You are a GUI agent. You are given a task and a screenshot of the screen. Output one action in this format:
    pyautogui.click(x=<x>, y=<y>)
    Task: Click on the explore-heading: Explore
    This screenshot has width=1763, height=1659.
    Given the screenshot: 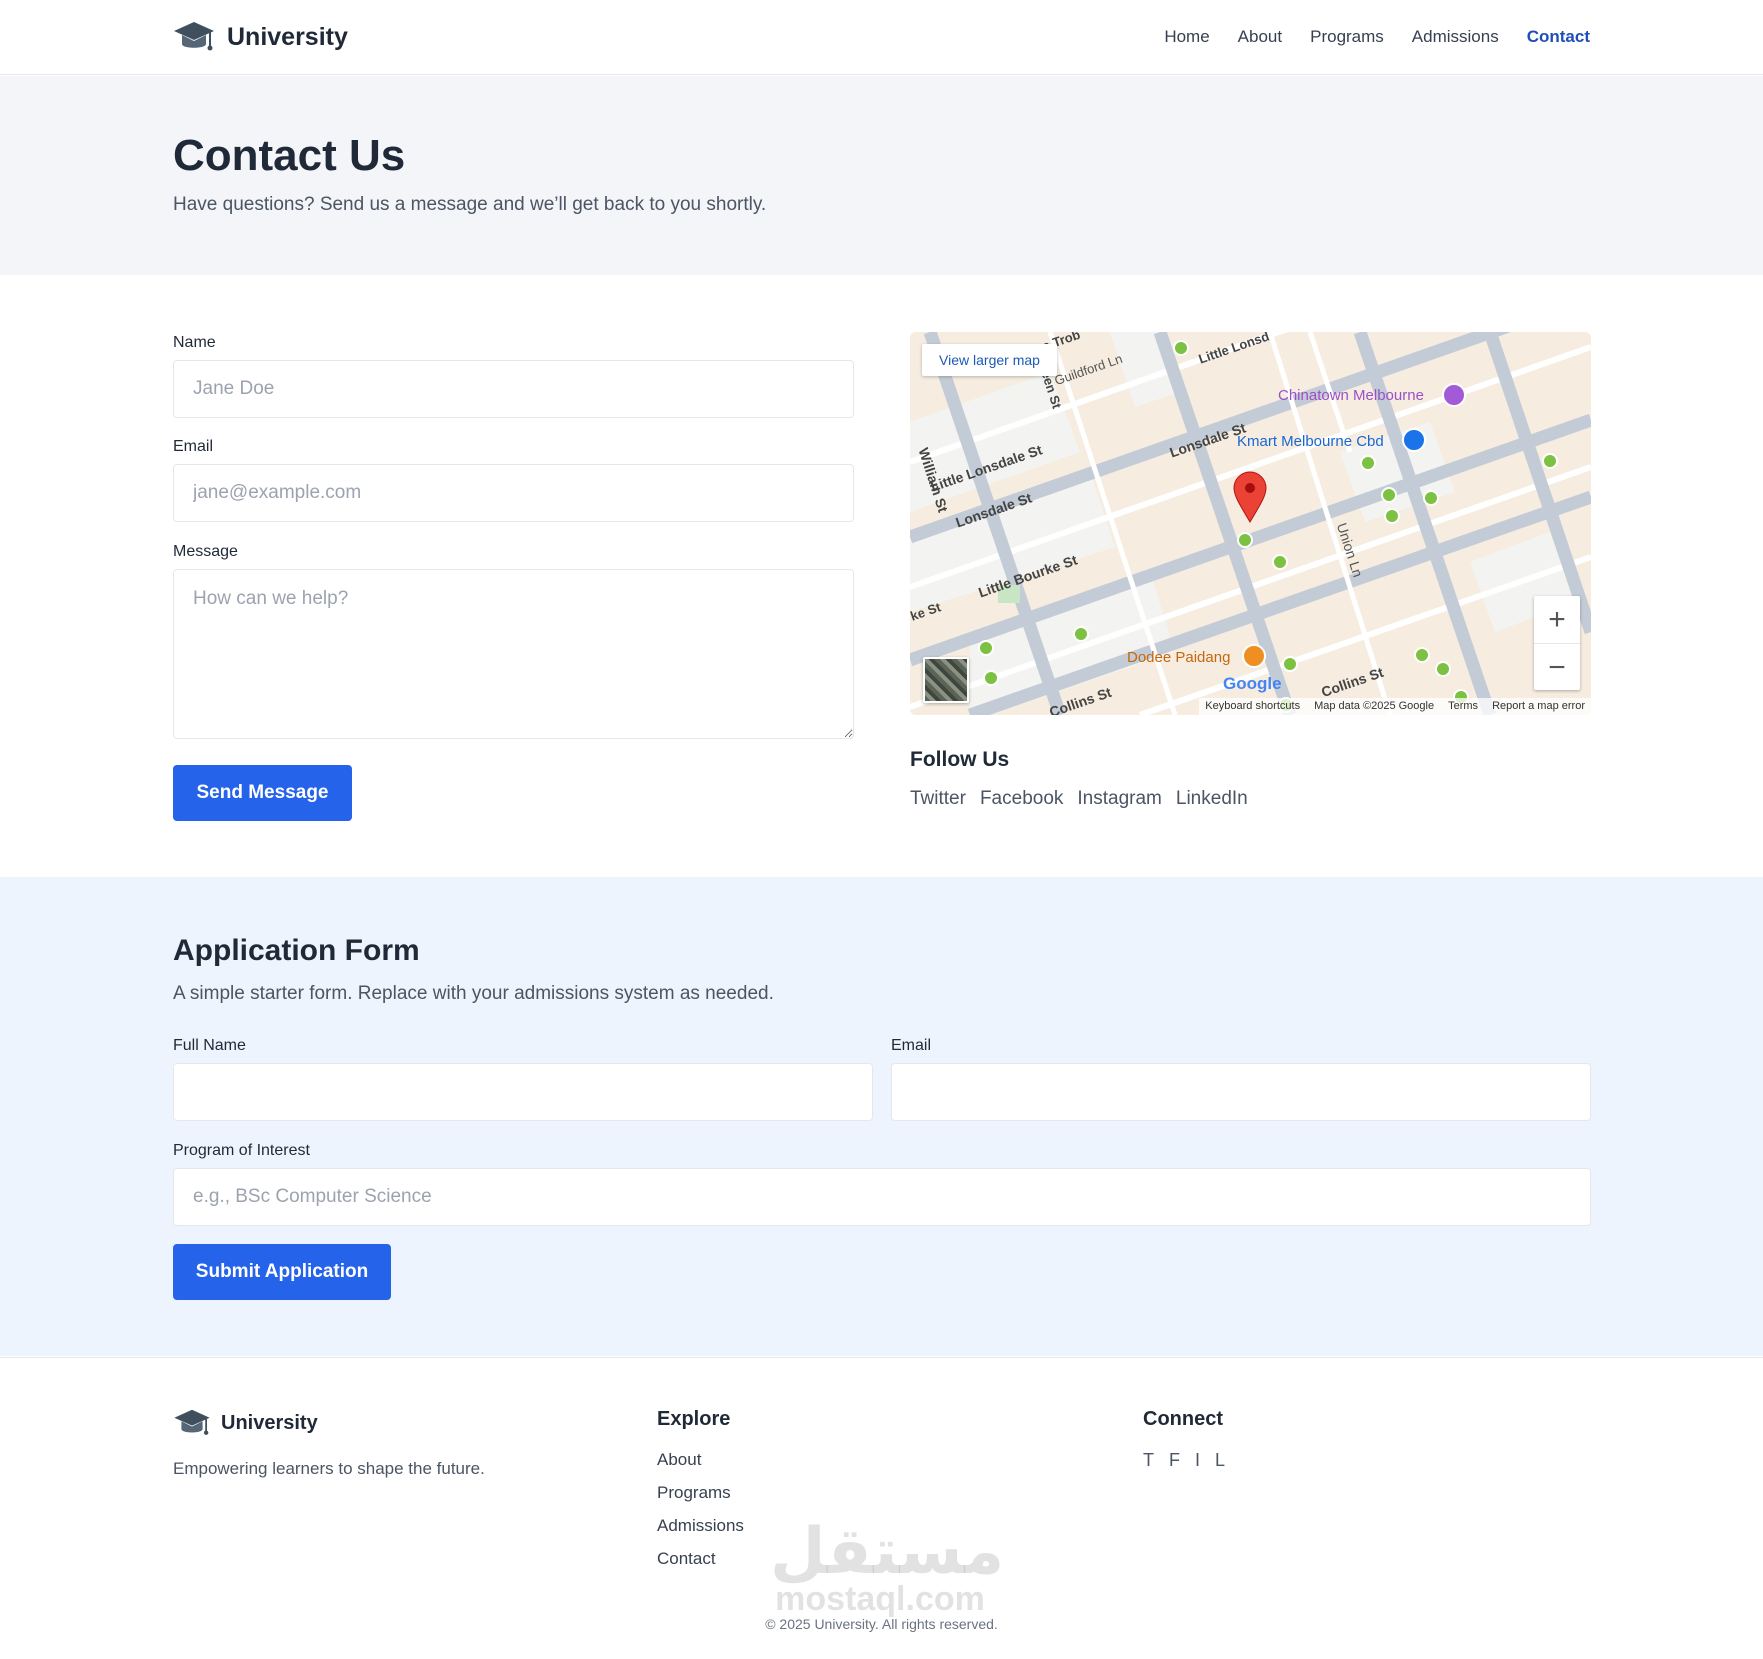 What is the action you would take?
    pyautogui.click(x=694, y=1419)
    